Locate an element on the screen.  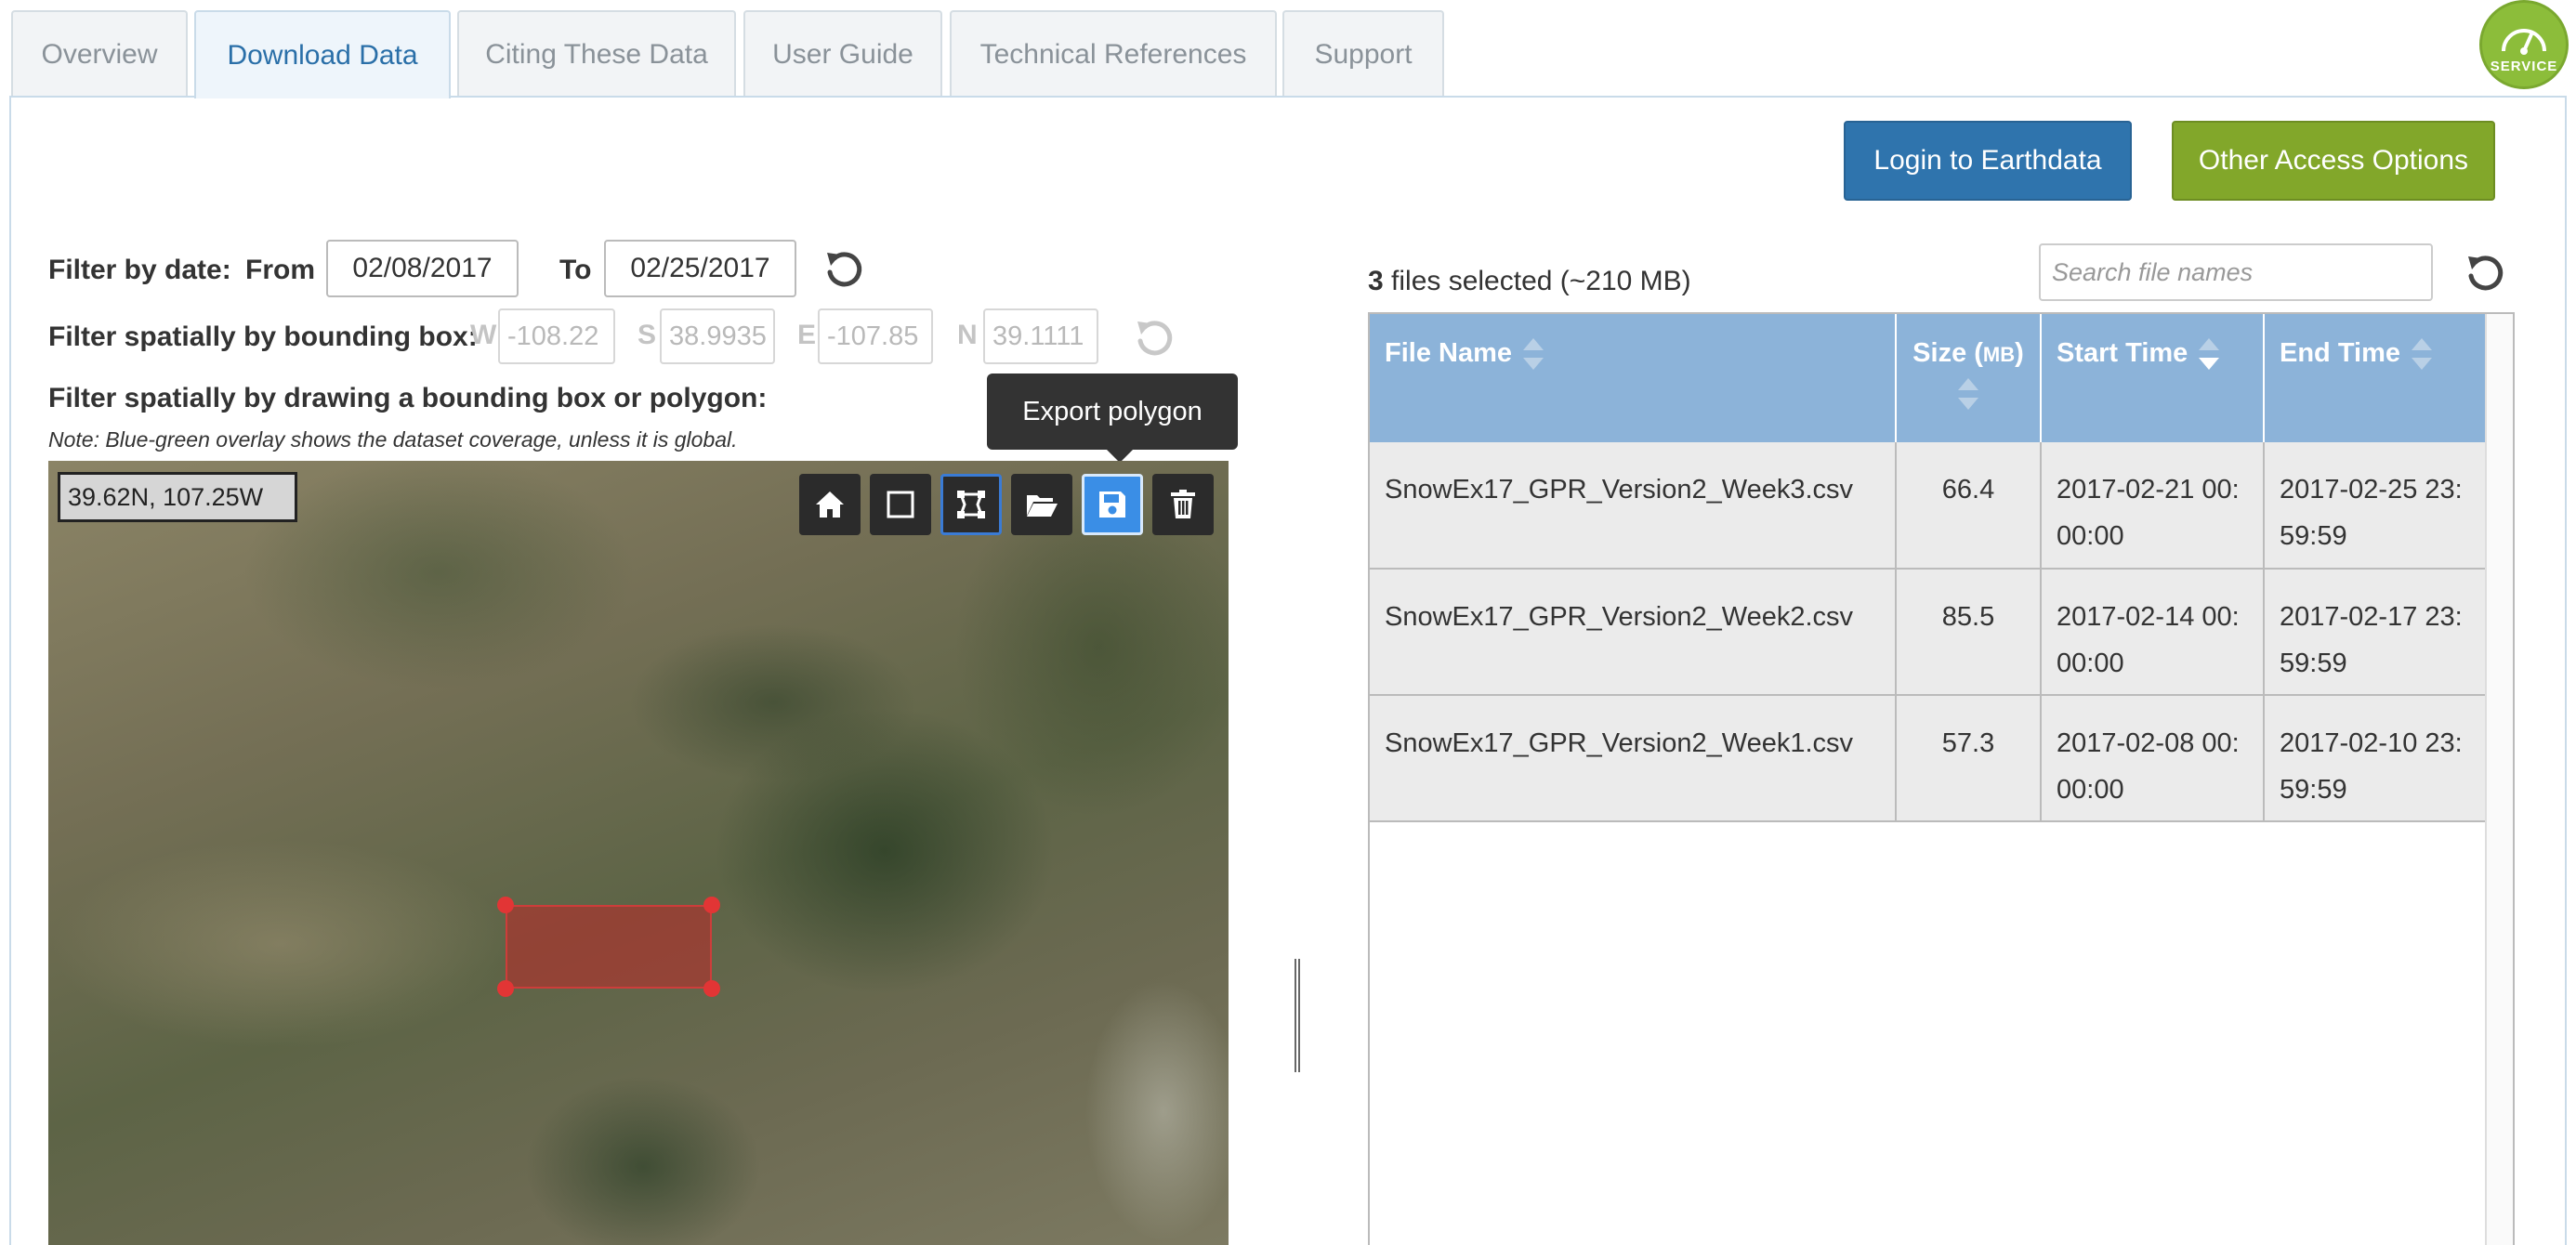
trash-icon is located at coordinates (1183, 504).